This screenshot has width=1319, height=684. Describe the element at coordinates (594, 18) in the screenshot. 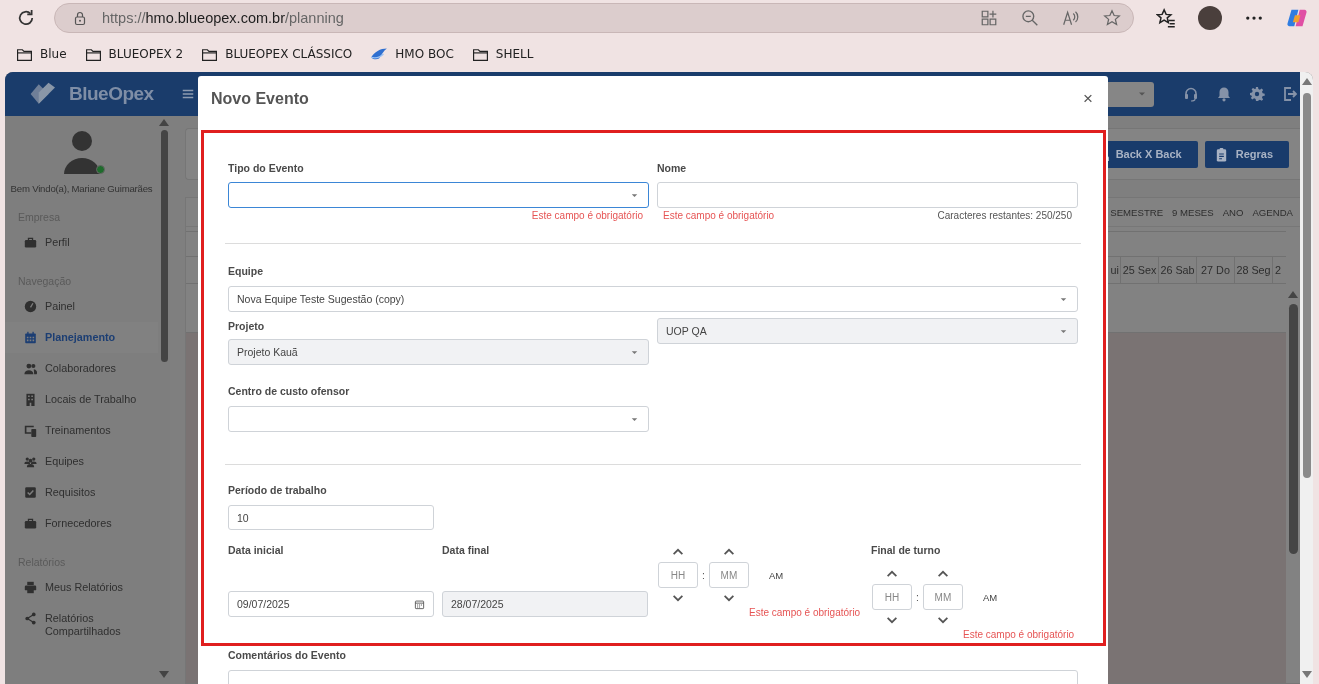

I see `address-bar: https://hmo.blueopex.com.br/planning` at that location.